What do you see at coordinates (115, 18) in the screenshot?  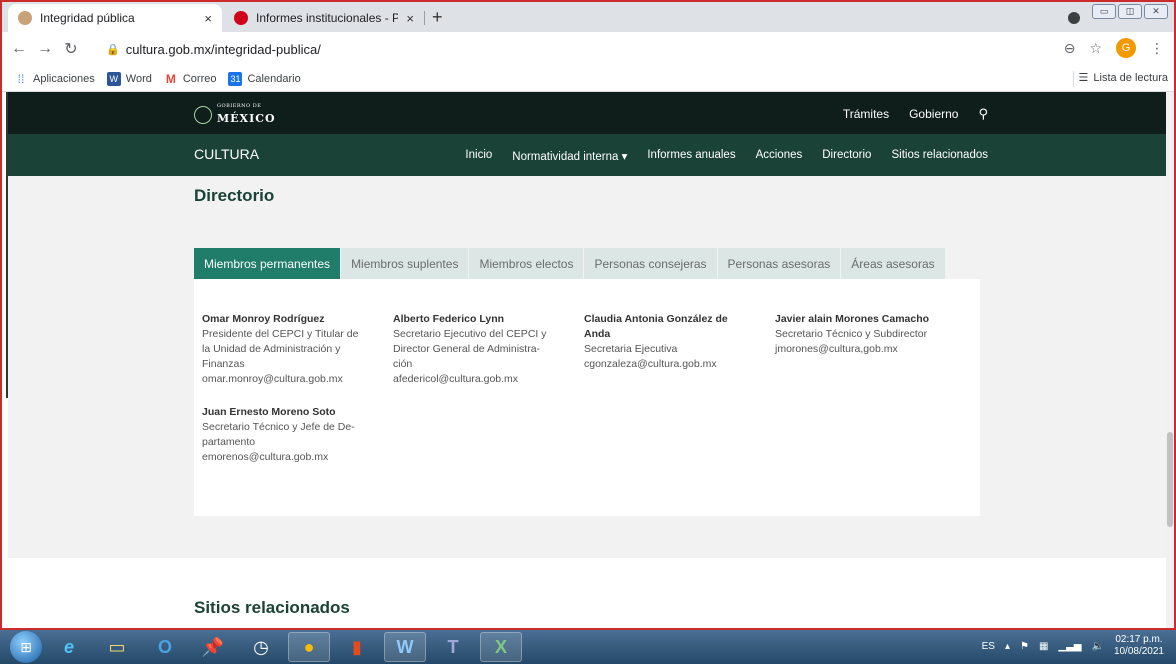 I see `tab-integridad: Integridad pública ×` at bounding box center [115, 18].